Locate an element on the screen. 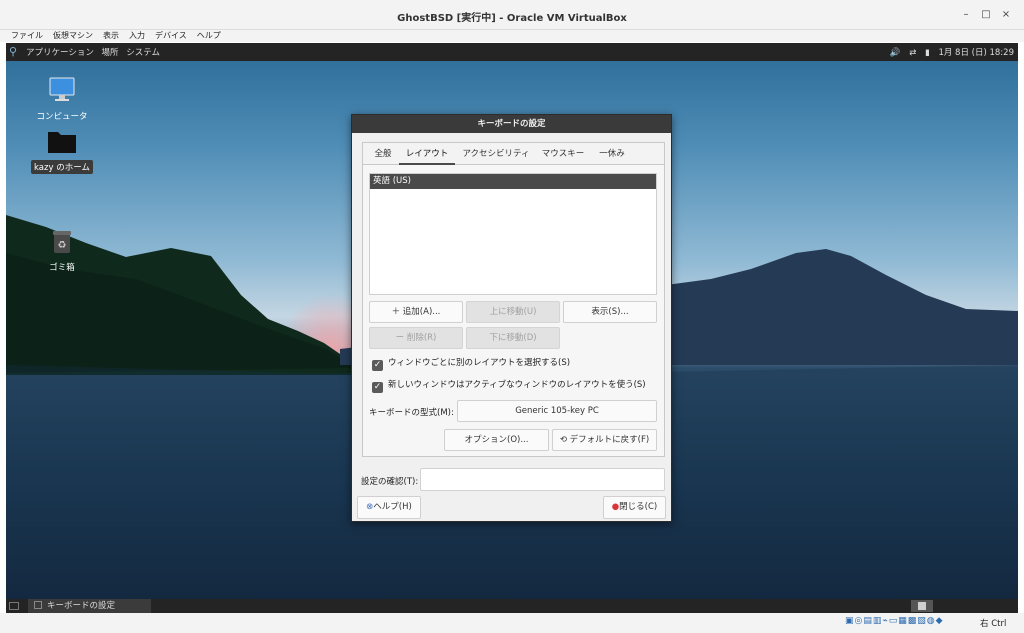 This screenshot has height=633, width=1024. ghostbsd-logo-icon: ⚲ is located at coordinates (13, 51).